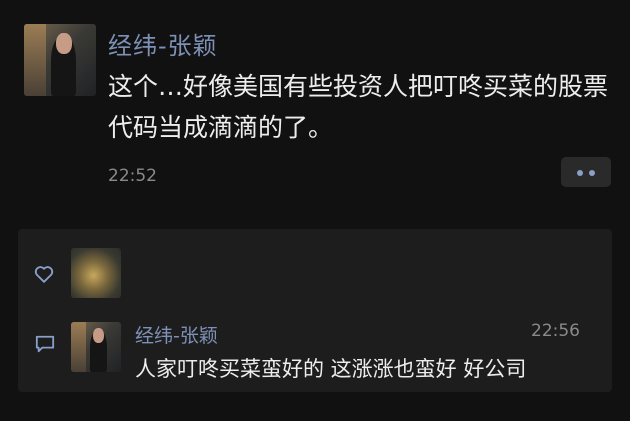  I want to click on post-author-name: 经纬-张颖, so click(163, 43).